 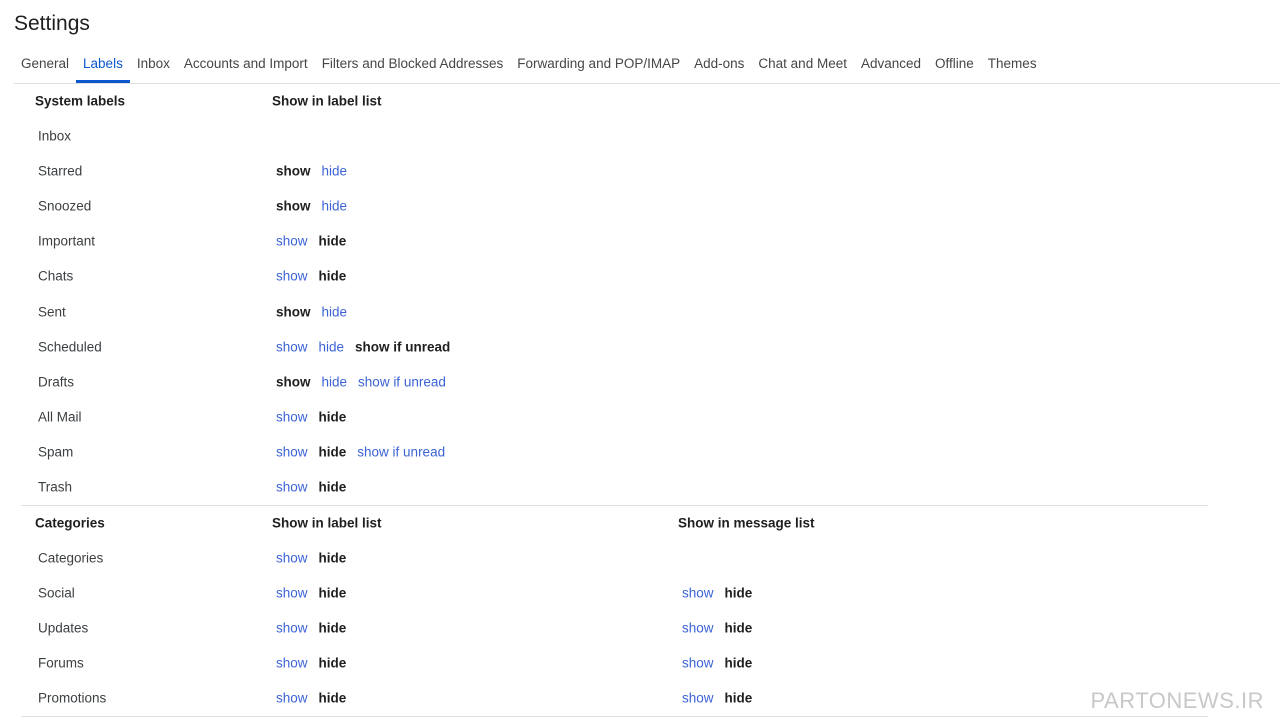 I want to click on label-trash-label-list-options: show hide, so click(x=311, y=487).